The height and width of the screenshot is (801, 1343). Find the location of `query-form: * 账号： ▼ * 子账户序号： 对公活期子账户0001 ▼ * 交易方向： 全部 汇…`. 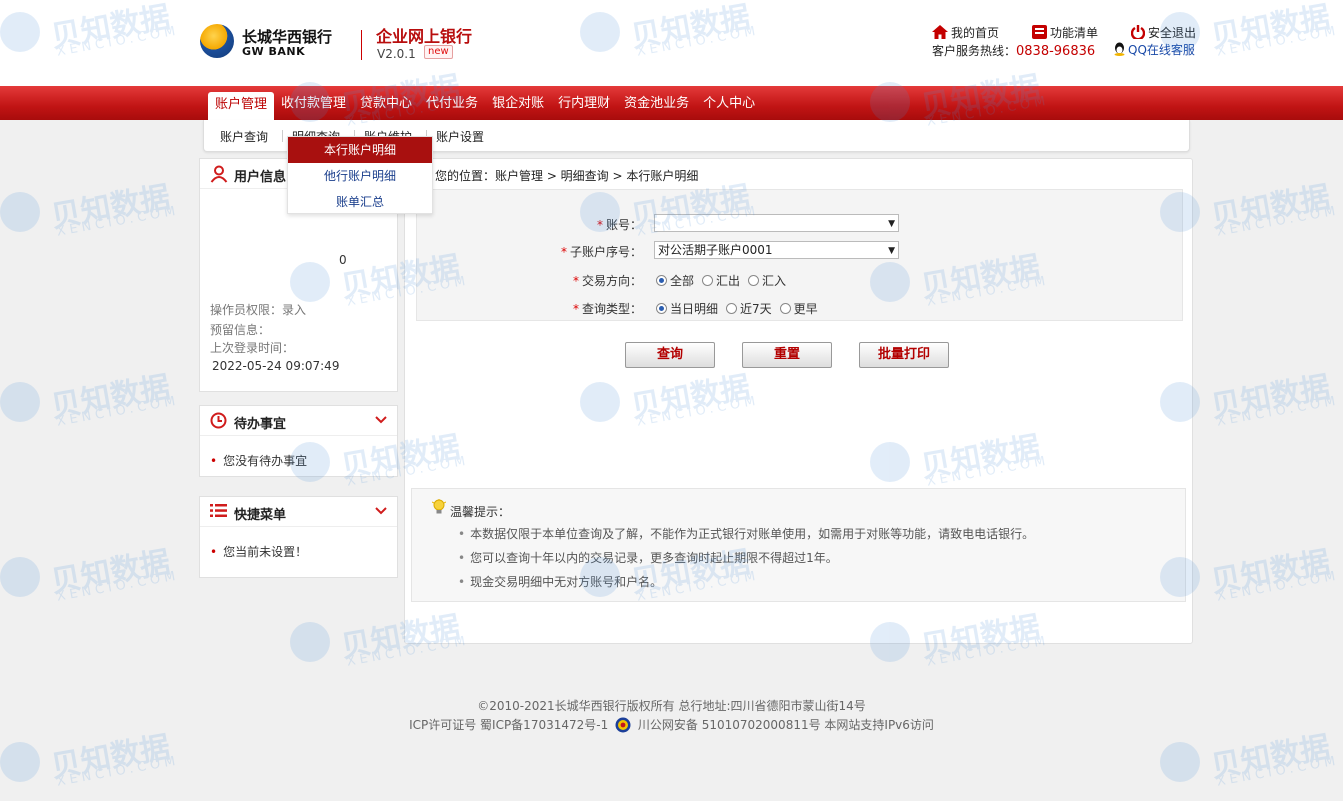

query-form: * 账号： ▼ * 子账户序号： 对公活期子账户0001 ▼ * 交易方向： 全部 汇… is located at coordinates (799, 255).